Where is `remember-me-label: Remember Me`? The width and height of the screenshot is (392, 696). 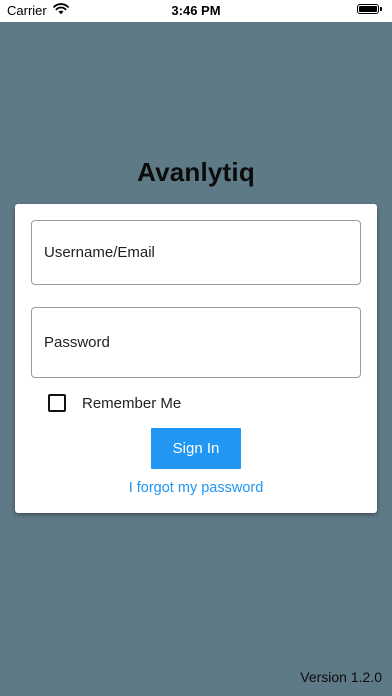
remember-me-label: Remember Me is located at coordinates (132, 403).